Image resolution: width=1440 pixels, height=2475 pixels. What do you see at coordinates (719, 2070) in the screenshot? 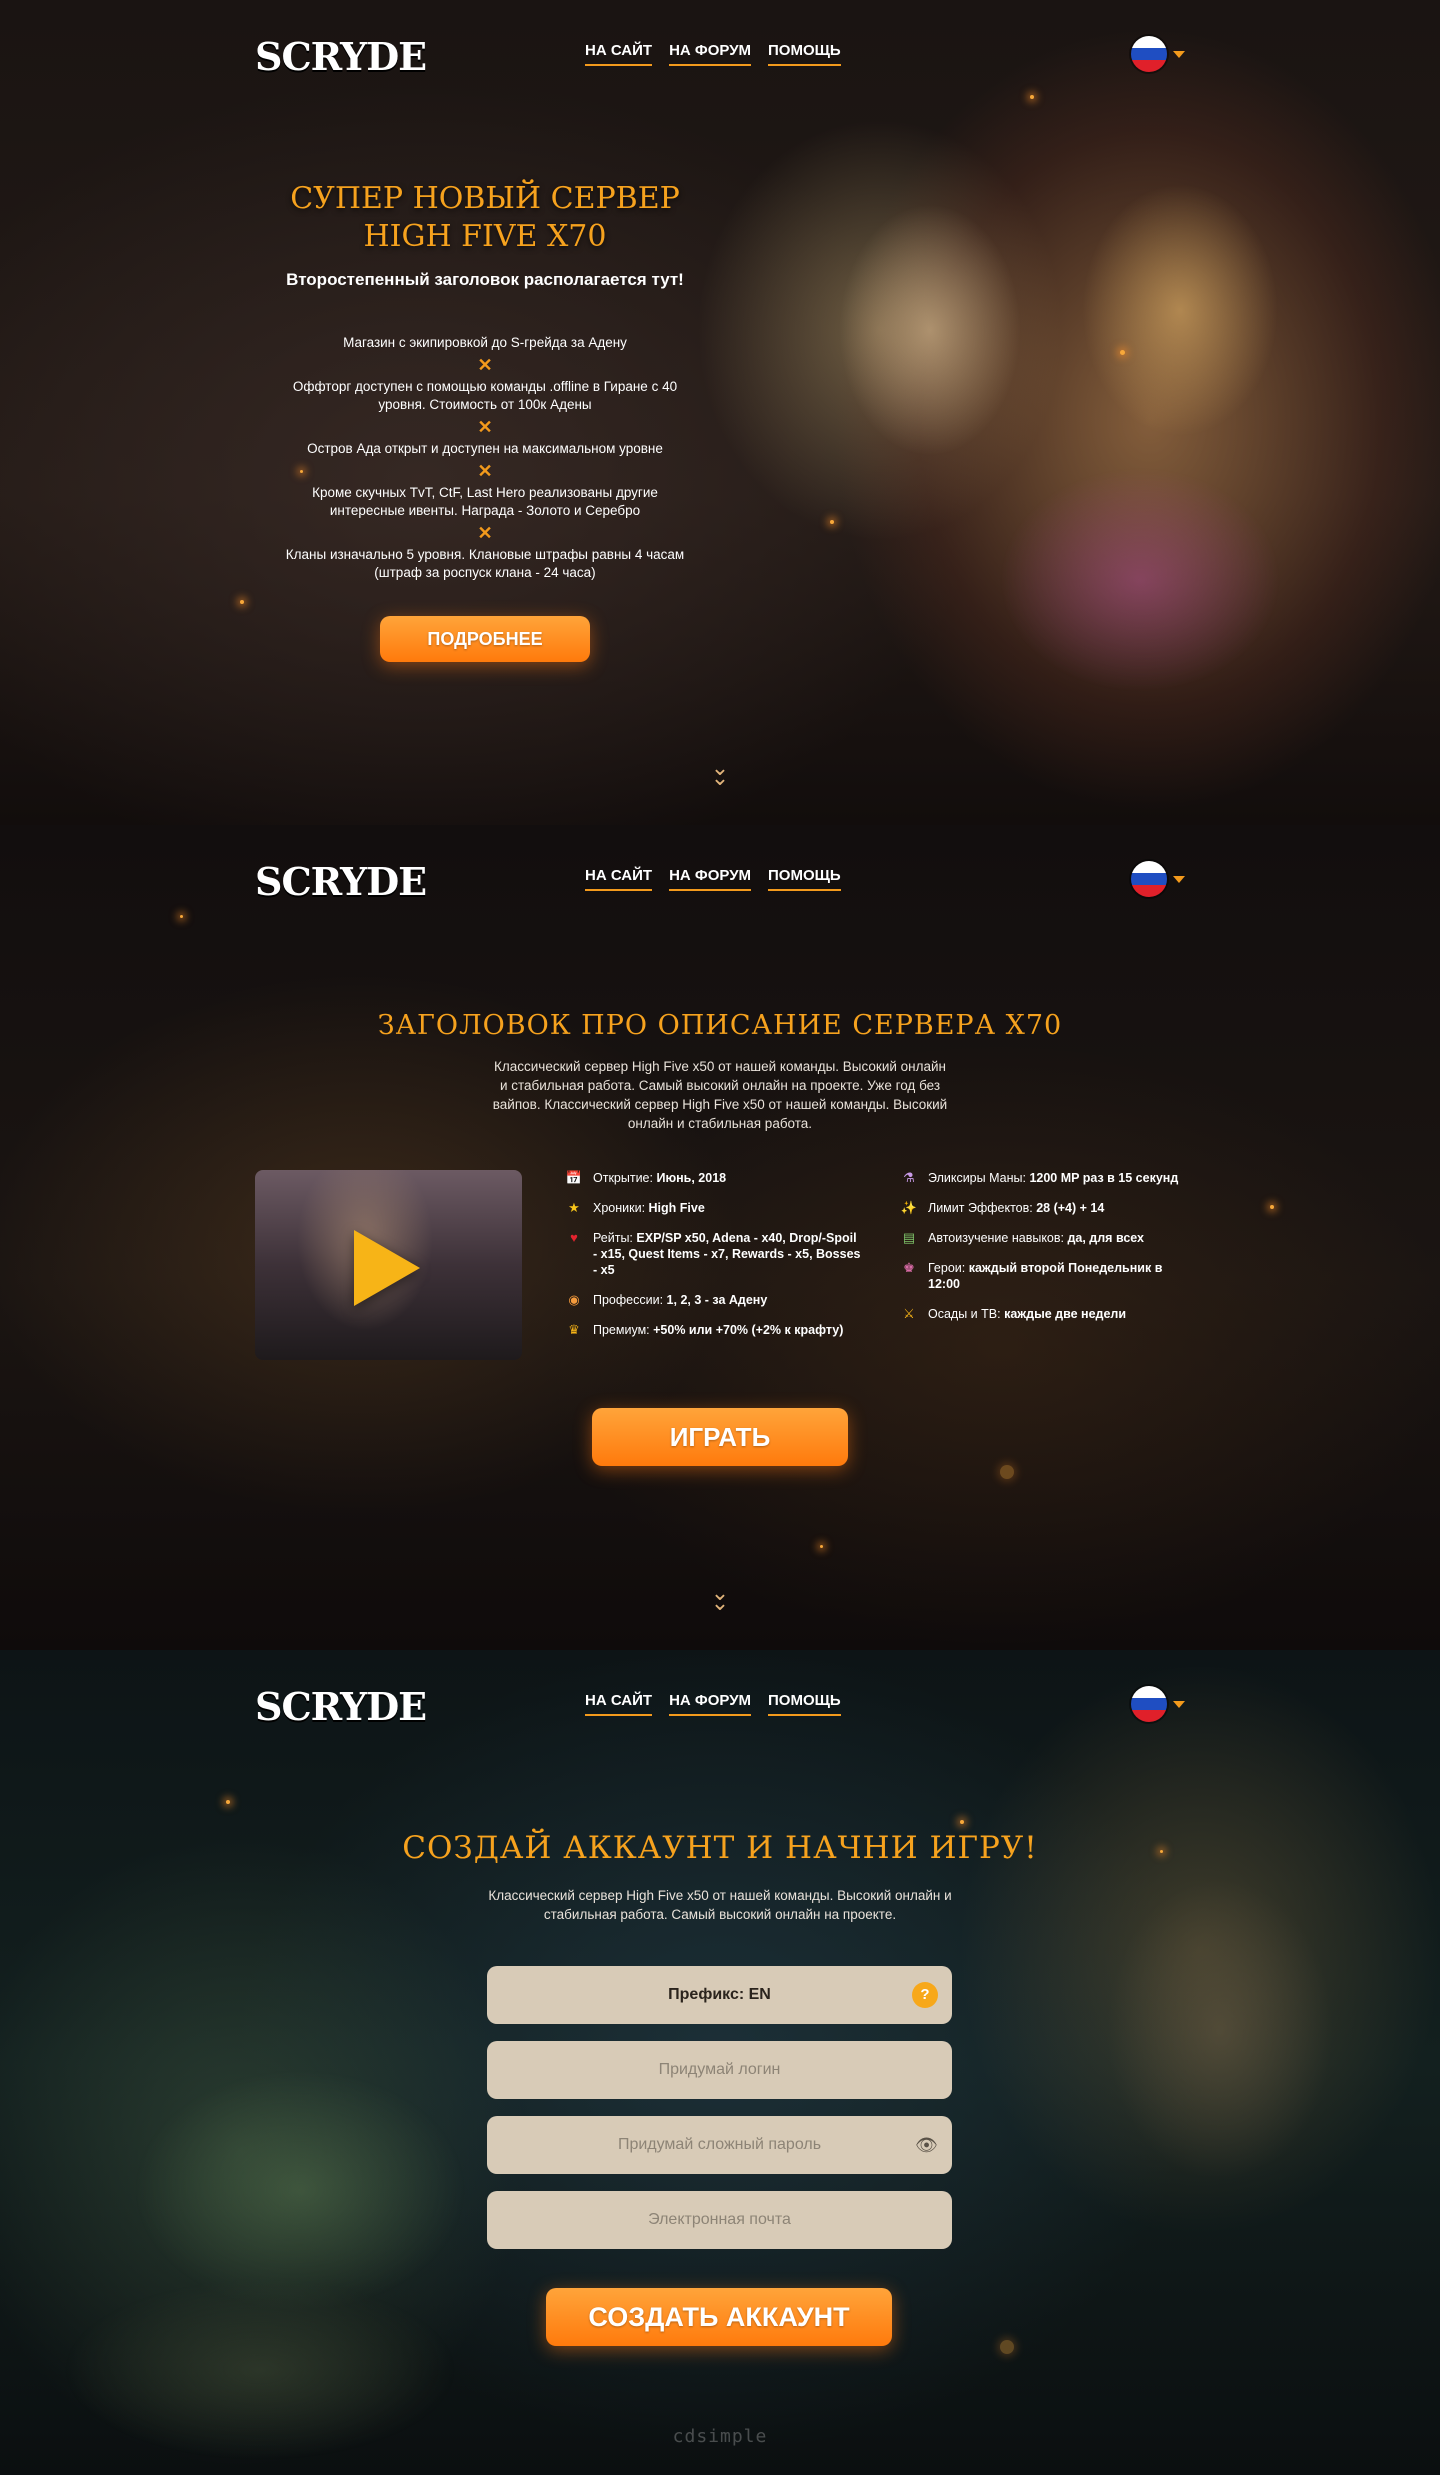
I see `login-input: Придумай логин` at bounding box center [719, 2070].